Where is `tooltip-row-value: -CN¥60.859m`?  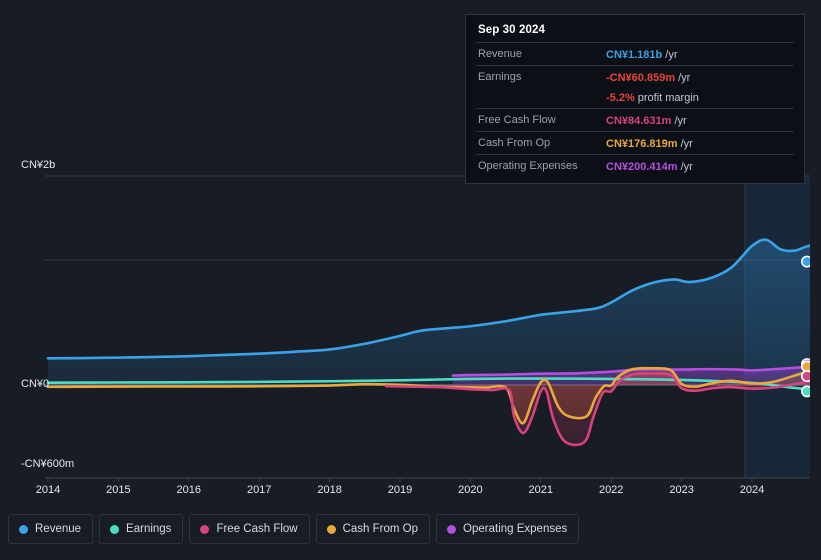 tooltip-row-value: -CN¥60.859m is located at coordinates (641, 78).